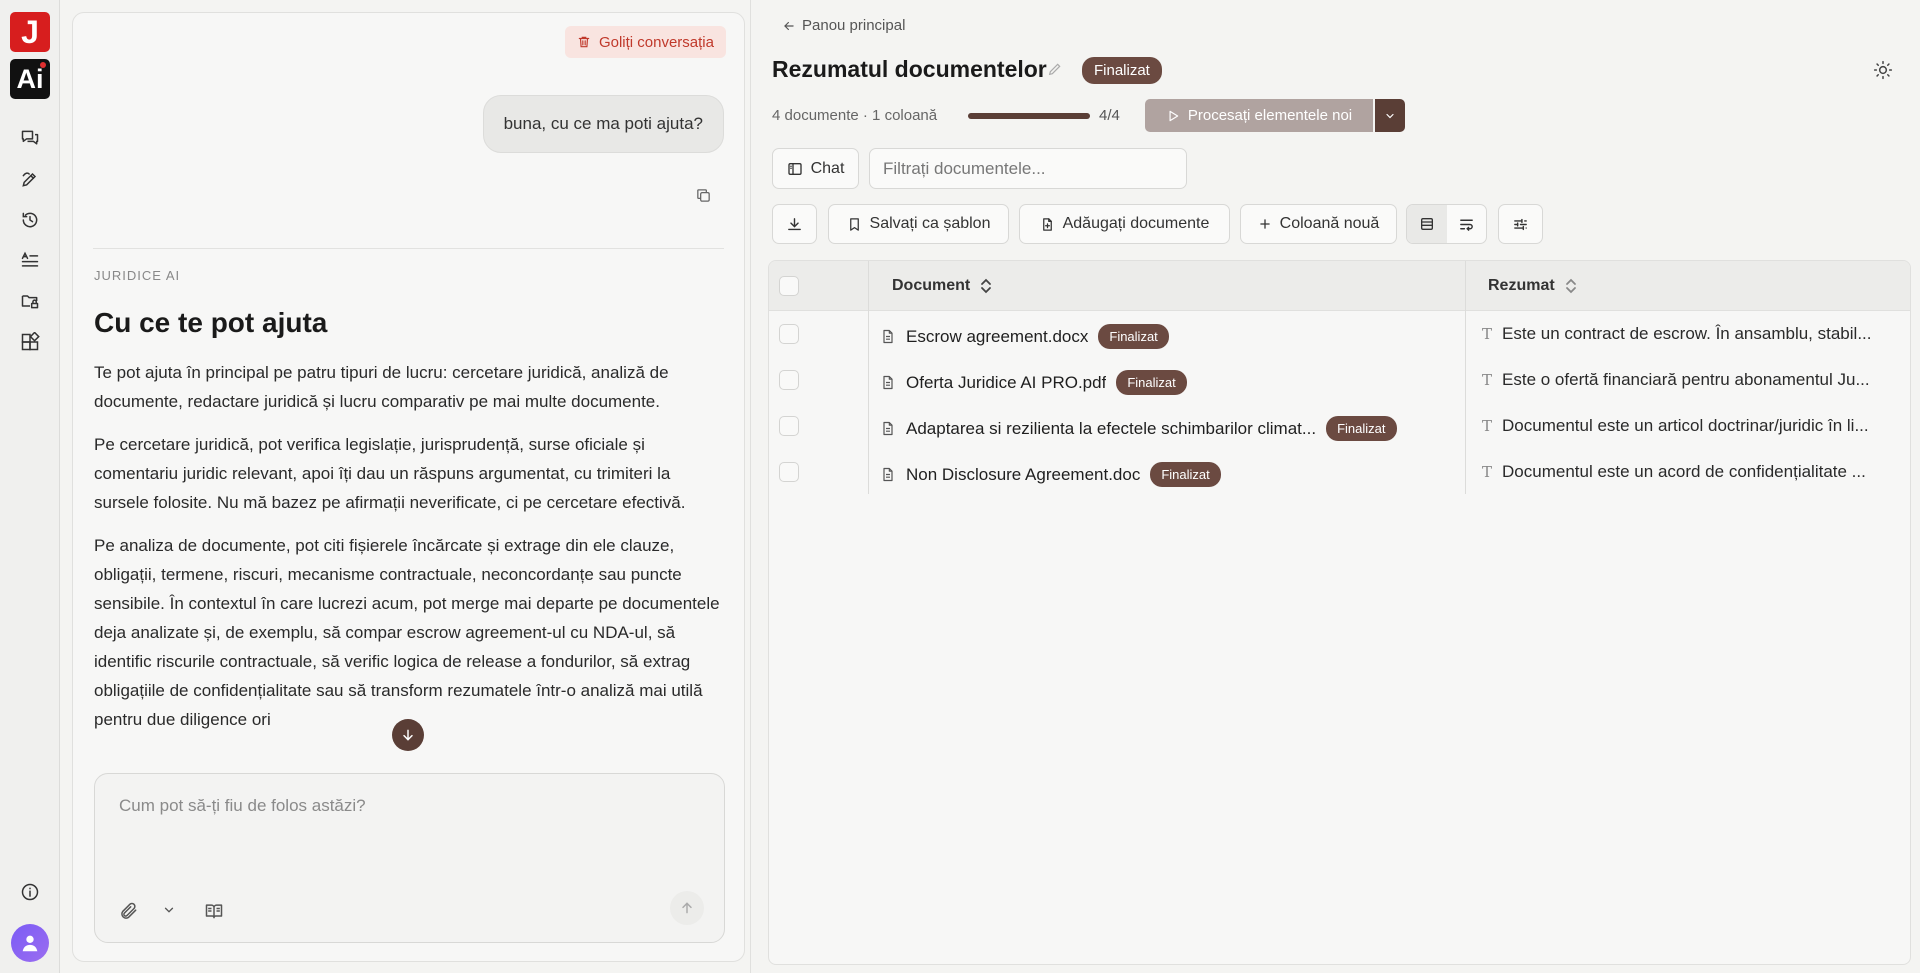 This screenshot has height=973, width=1920. I want to click on scroll-down-button, so click(408, 735).